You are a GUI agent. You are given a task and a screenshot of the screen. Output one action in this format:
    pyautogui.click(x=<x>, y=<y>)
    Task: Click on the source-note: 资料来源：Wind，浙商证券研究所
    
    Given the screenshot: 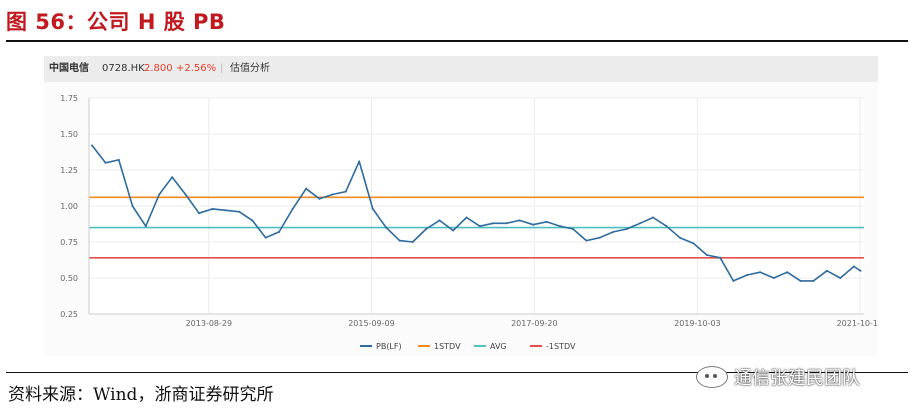 What is the action you would take?
    pyautogui.click(x=141, y=395)
    